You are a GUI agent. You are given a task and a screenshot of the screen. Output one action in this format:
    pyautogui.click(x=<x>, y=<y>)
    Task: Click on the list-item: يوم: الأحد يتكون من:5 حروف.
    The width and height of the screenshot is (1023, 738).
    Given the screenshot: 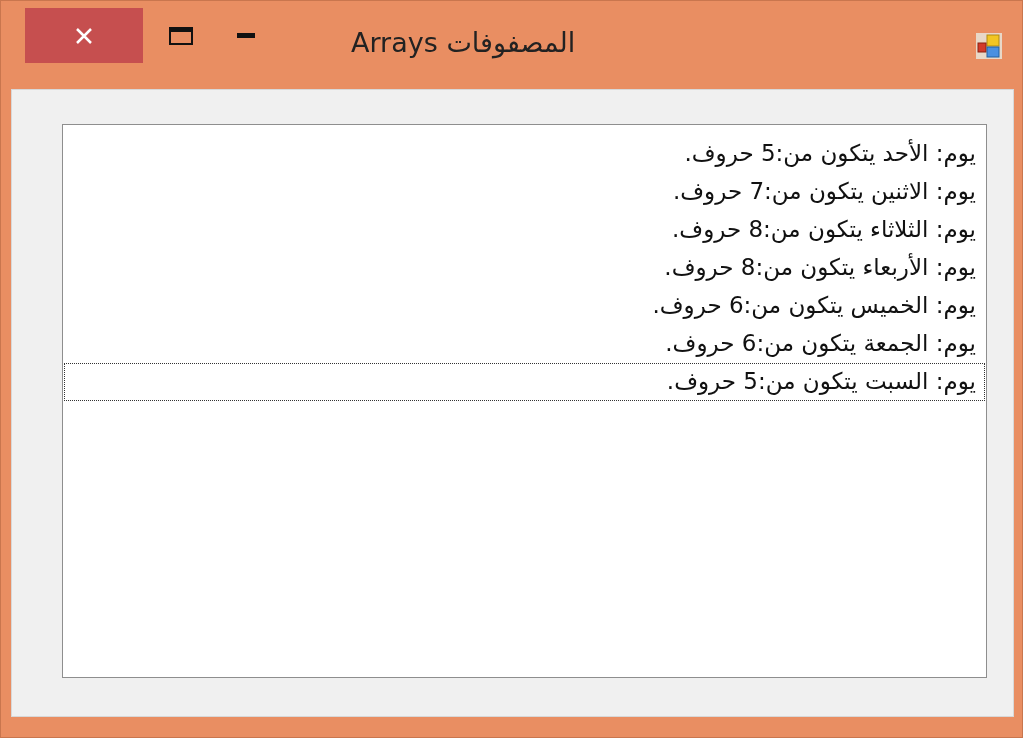 What is the action you would take?
    pyautogui.click(x=524, y=154)
    